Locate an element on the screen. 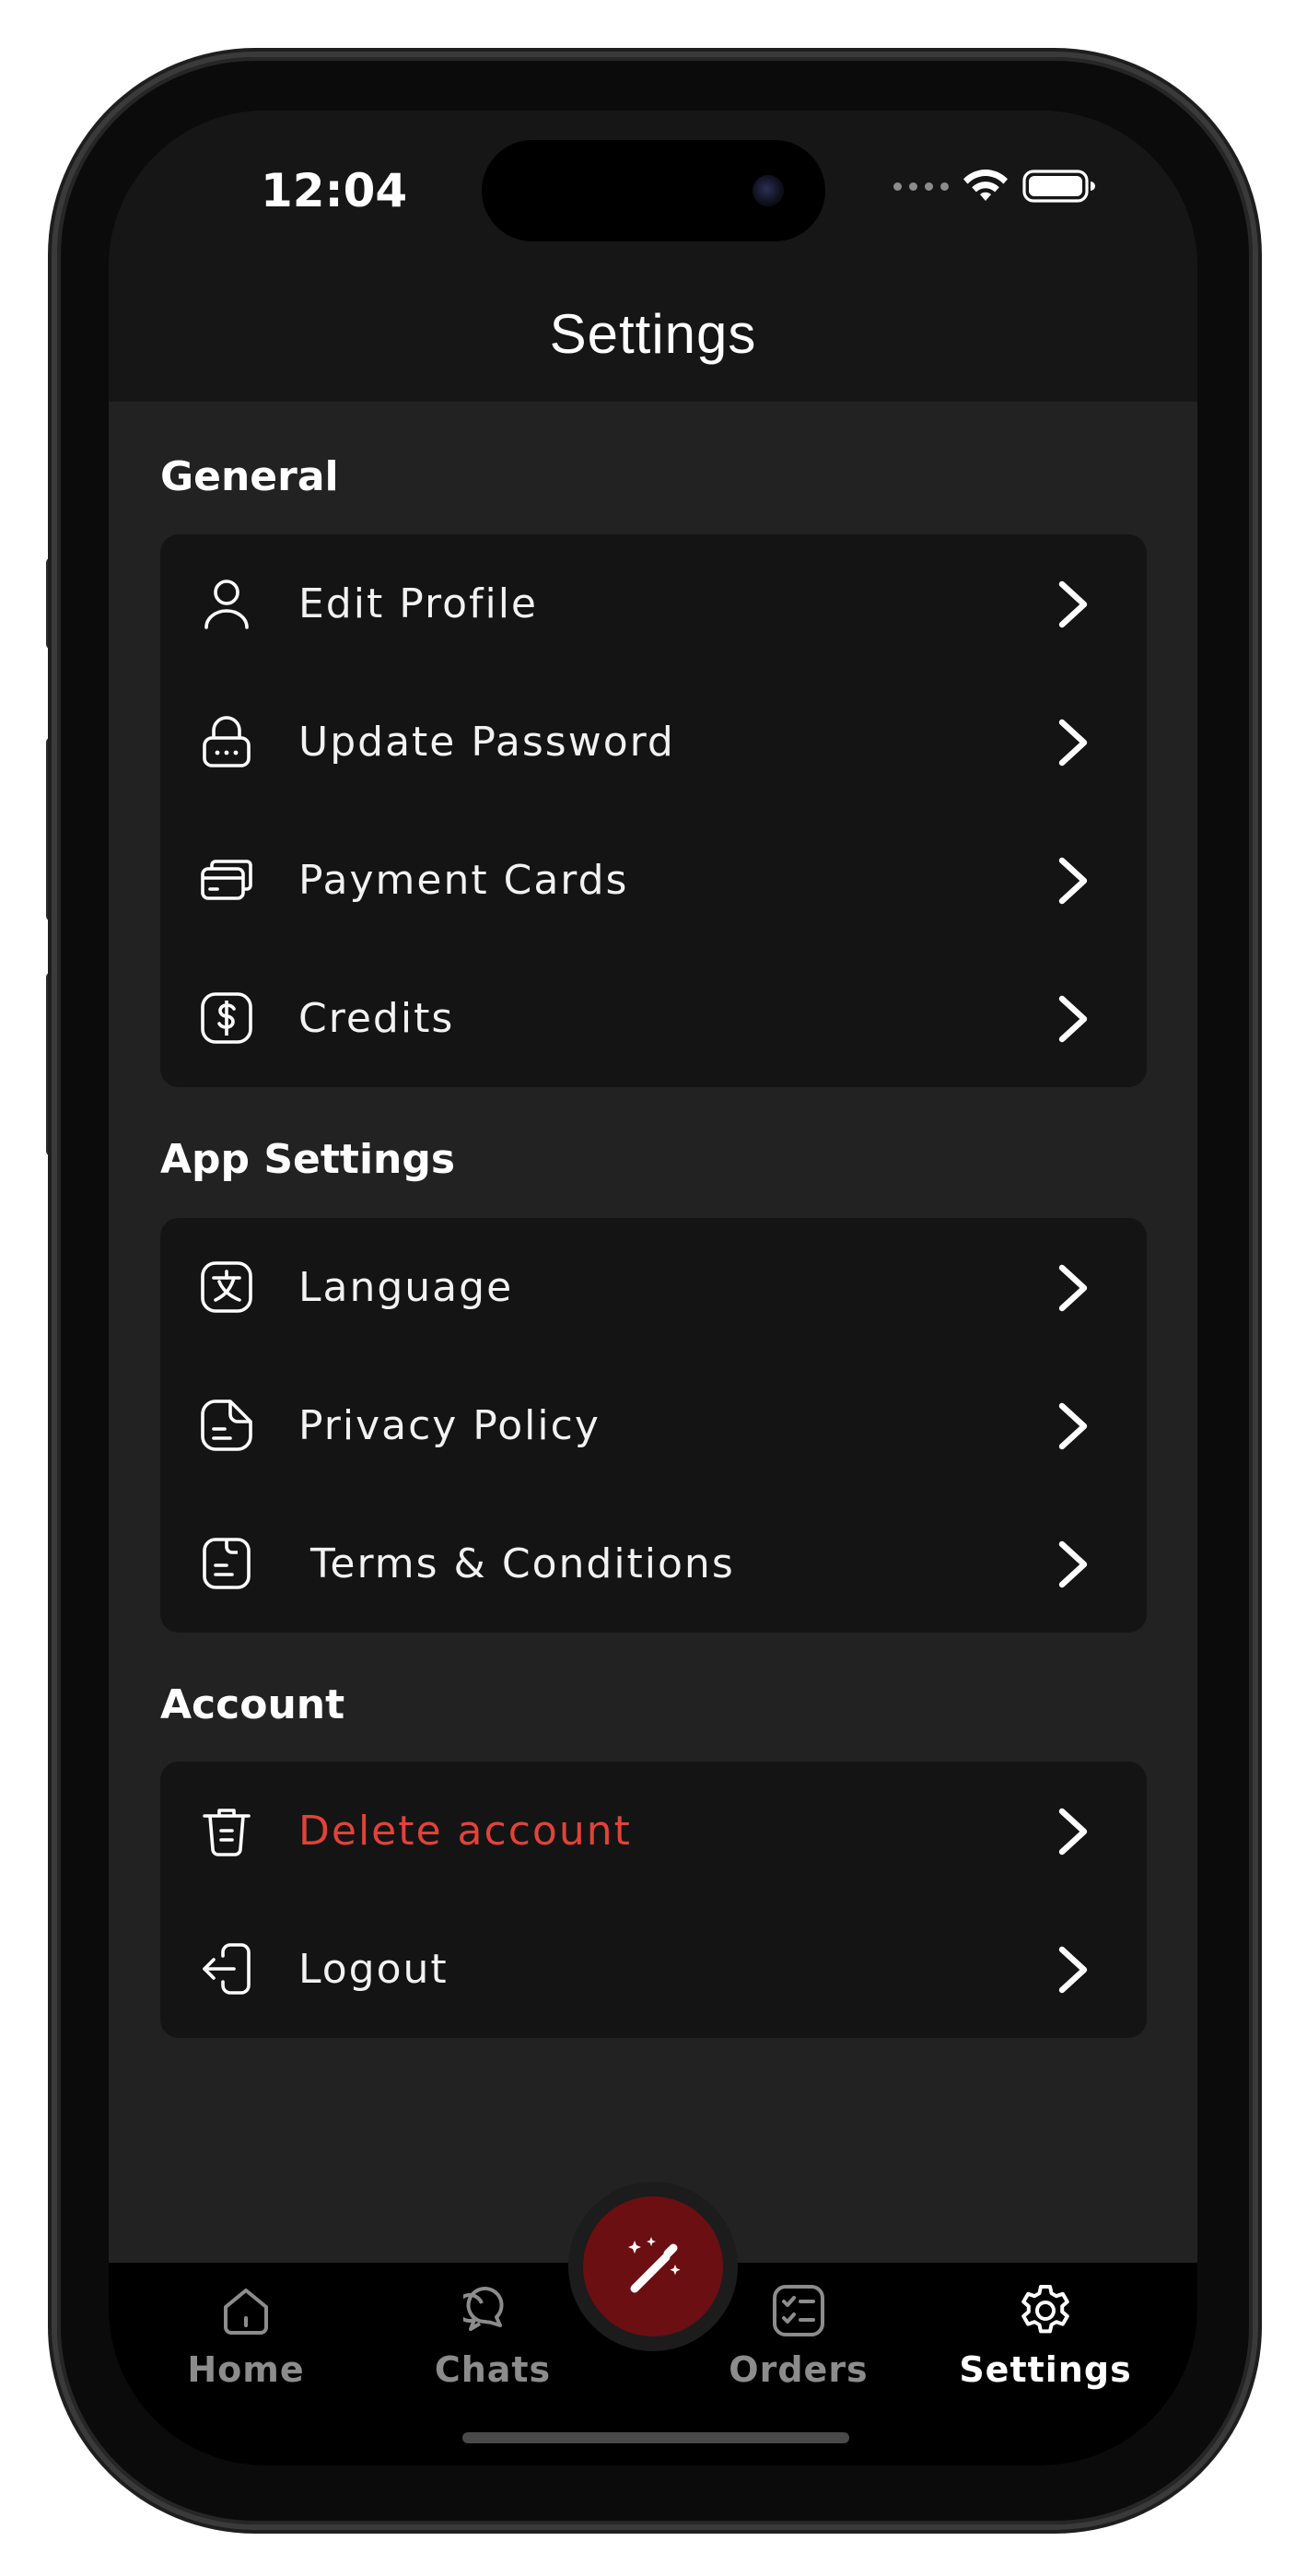 This screenshot has height=2576, width=1307. language-row: Language is located at coordinates (653, 1287).